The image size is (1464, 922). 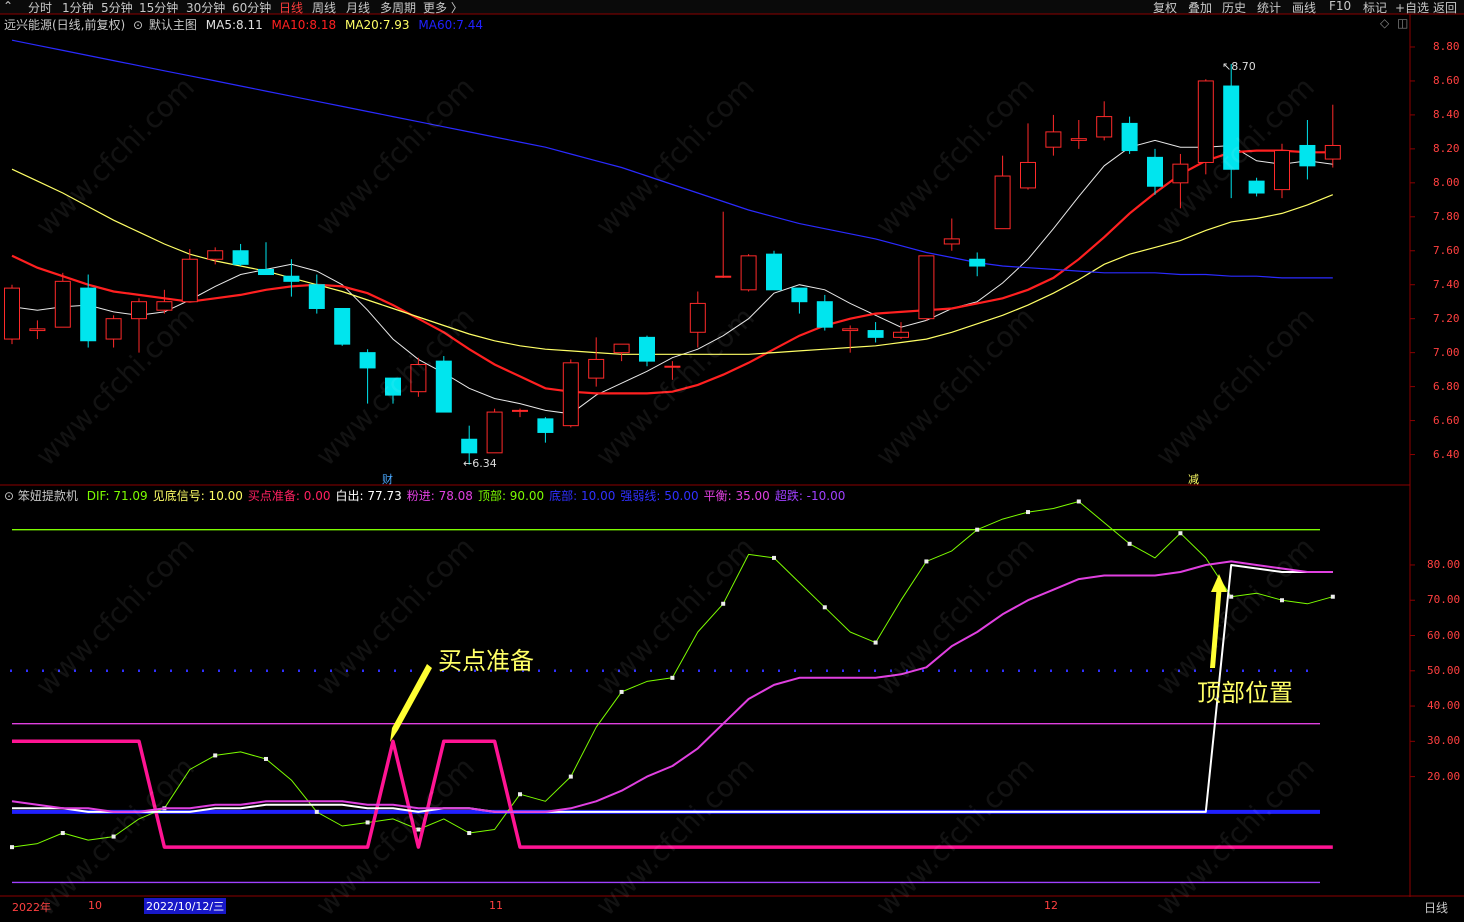 I want to click on price-axis-label: 6.40, so click(x=1446, y=454).